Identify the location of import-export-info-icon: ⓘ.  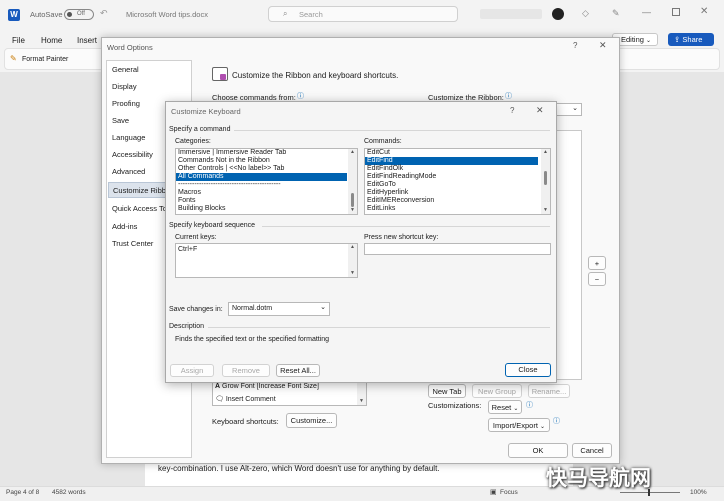
(556, 421).